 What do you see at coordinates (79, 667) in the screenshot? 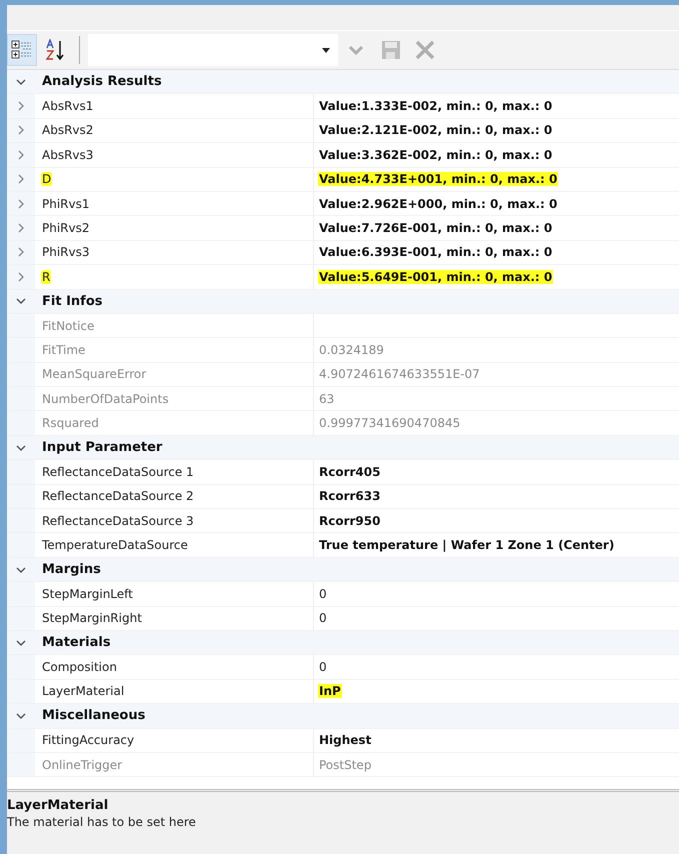
I see `property-name: Composition` at bounding box center [79, 667].